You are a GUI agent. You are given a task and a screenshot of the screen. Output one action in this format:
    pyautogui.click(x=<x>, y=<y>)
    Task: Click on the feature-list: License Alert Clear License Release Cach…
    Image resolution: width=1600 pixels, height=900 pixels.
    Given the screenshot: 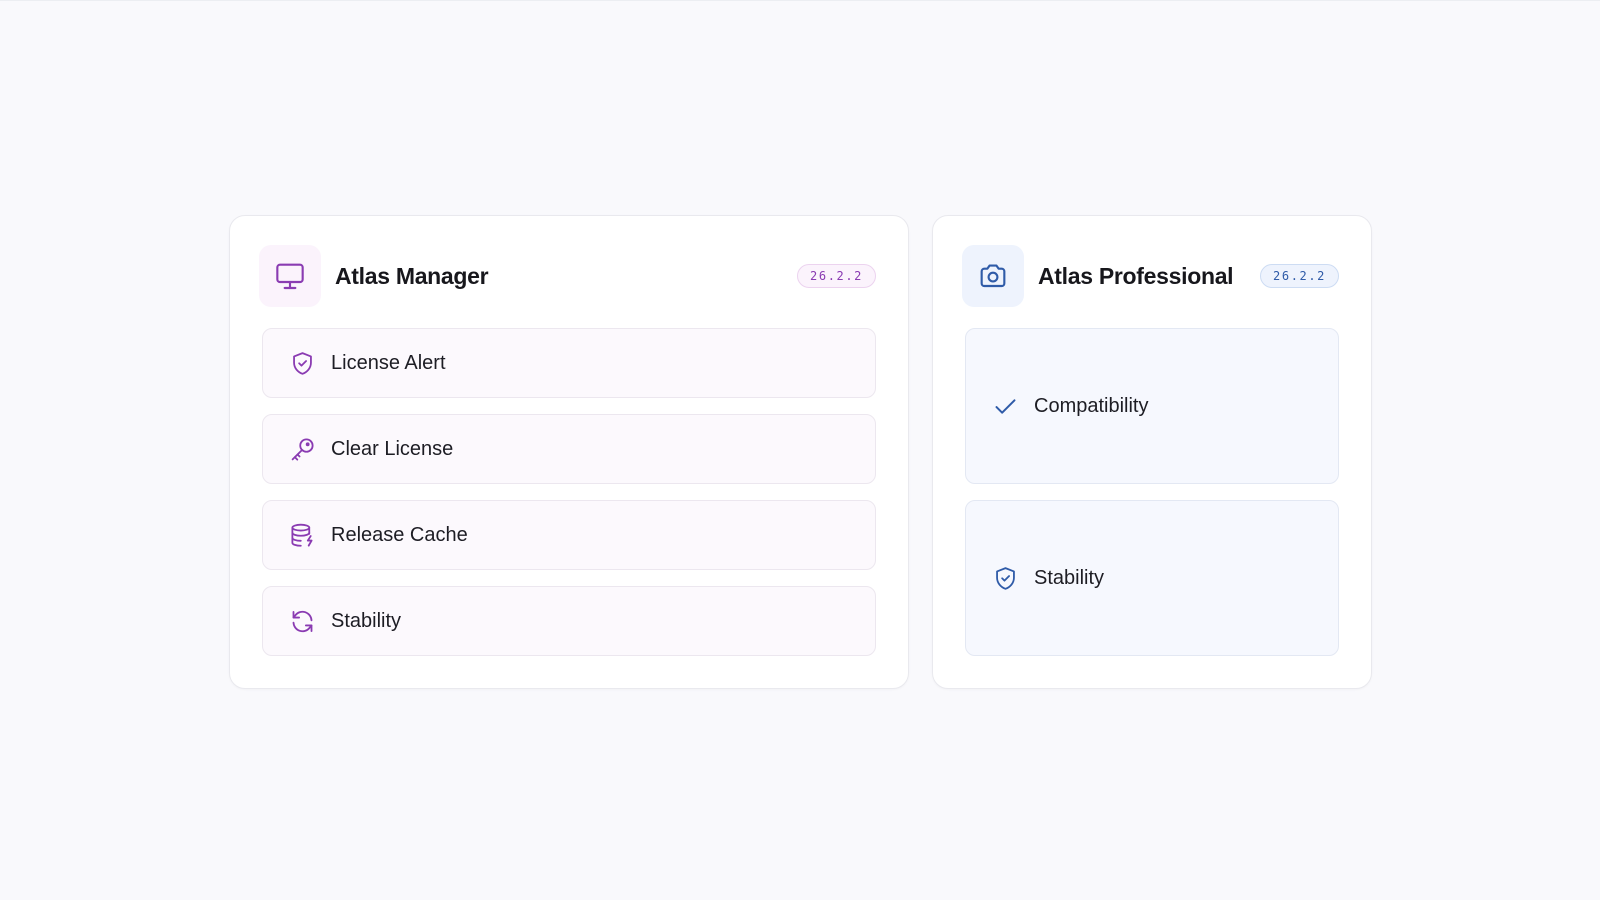 What is the action you would take?
    pyautogui.click(x=569, y=500)
    